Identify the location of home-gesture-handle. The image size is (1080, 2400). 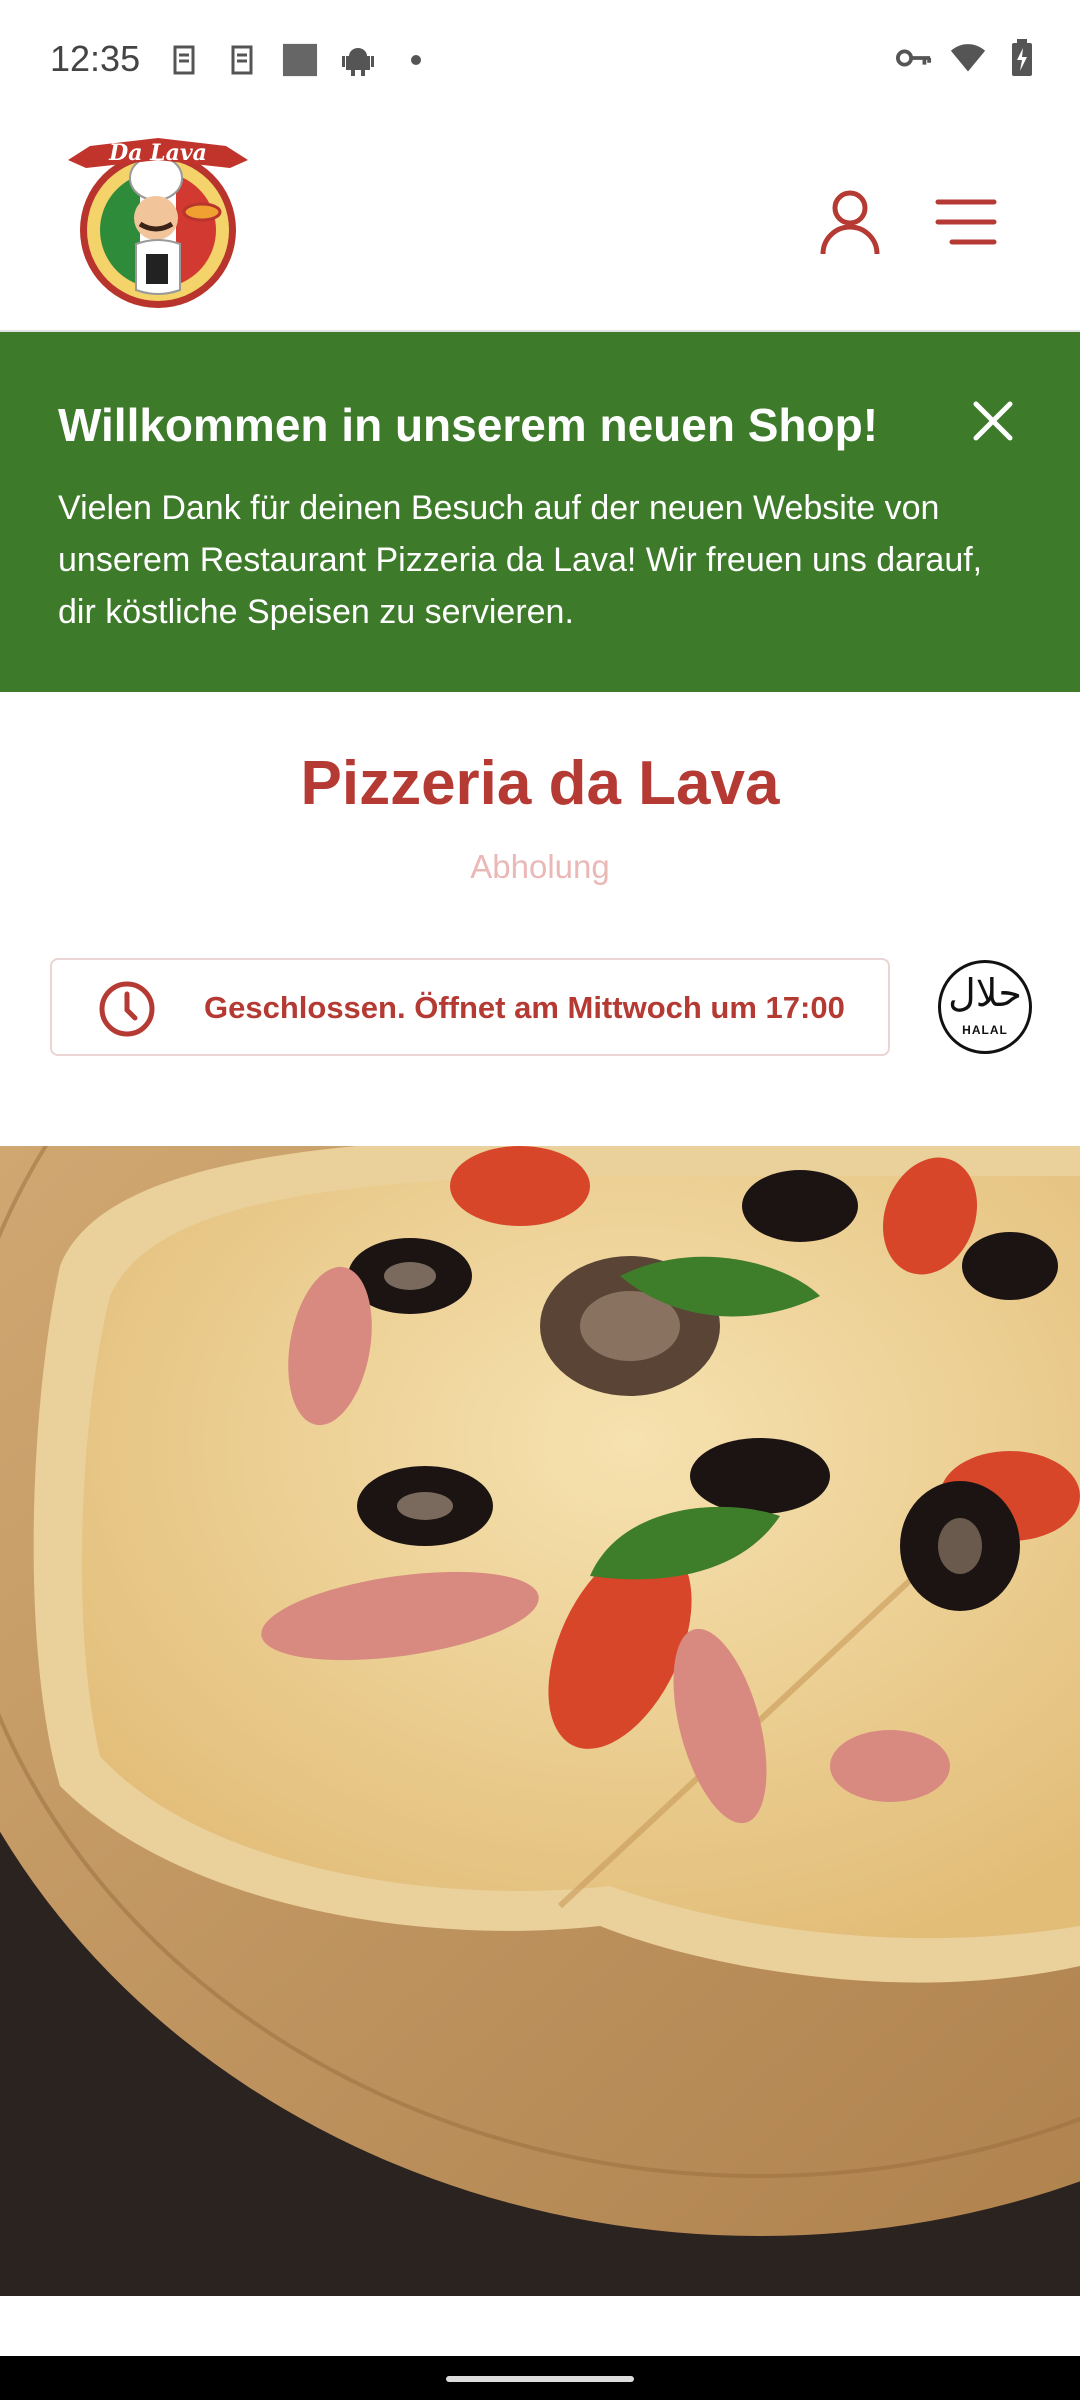
(540, 2379).